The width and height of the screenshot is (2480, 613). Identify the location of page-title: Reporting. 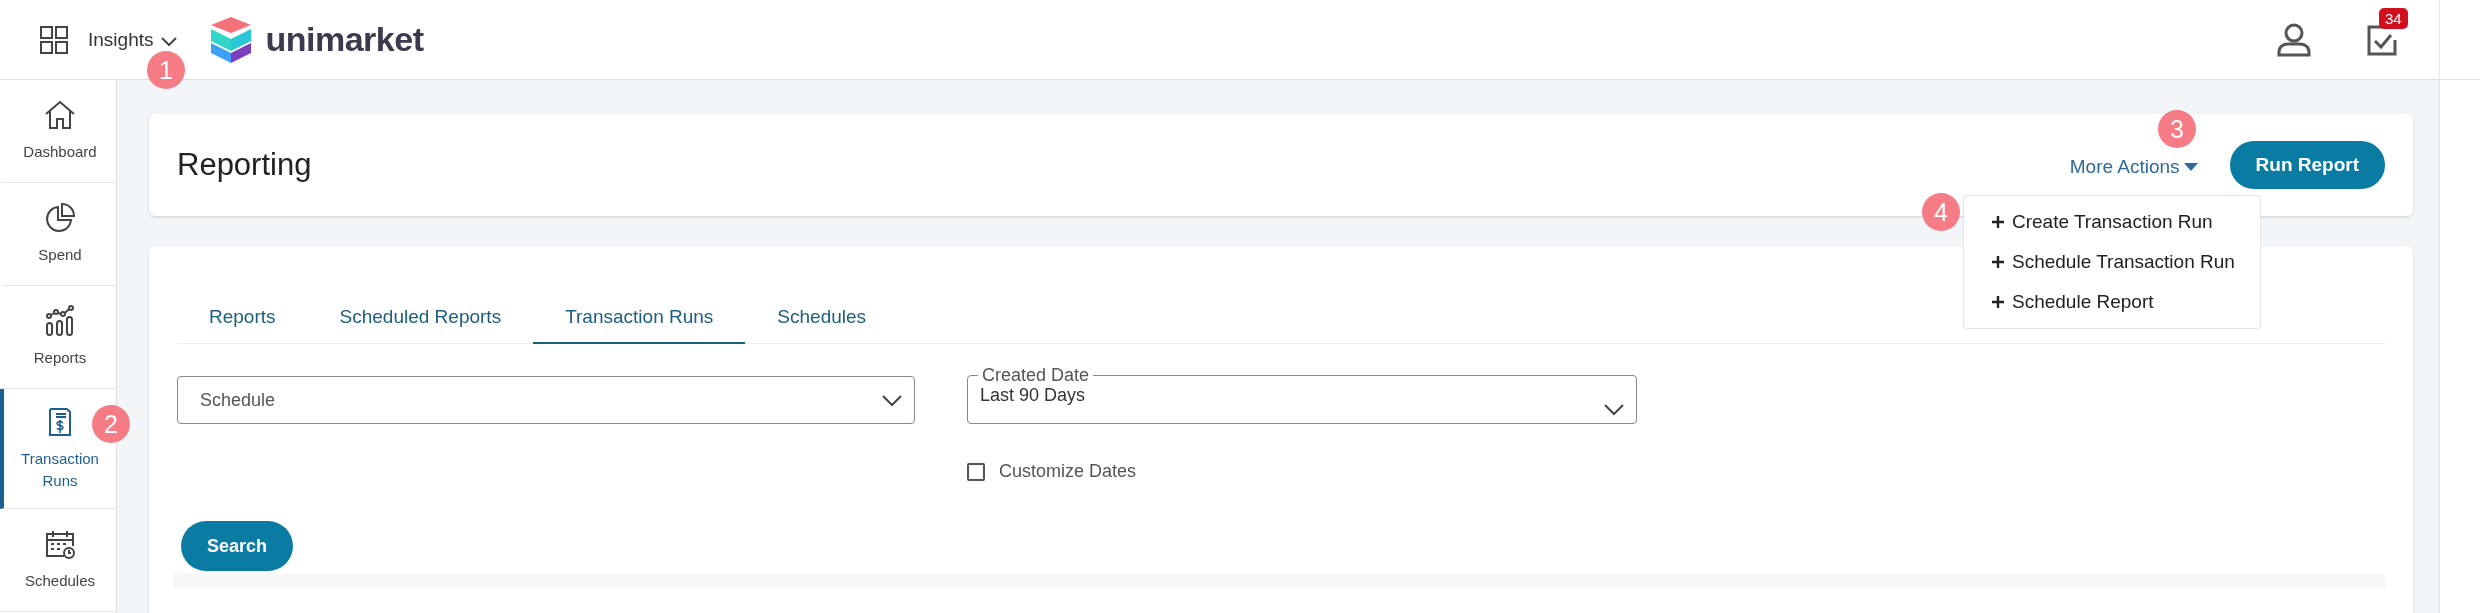
(244, 165).